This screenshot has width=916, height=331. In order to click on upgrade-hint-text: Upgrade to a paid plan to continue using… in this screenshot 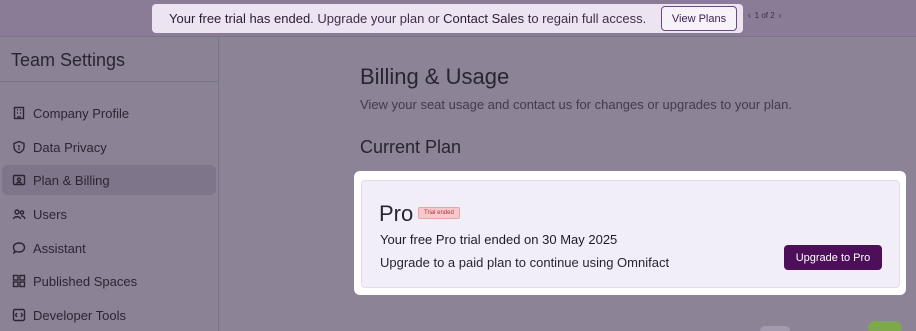, I will do `click(525, 262)`.